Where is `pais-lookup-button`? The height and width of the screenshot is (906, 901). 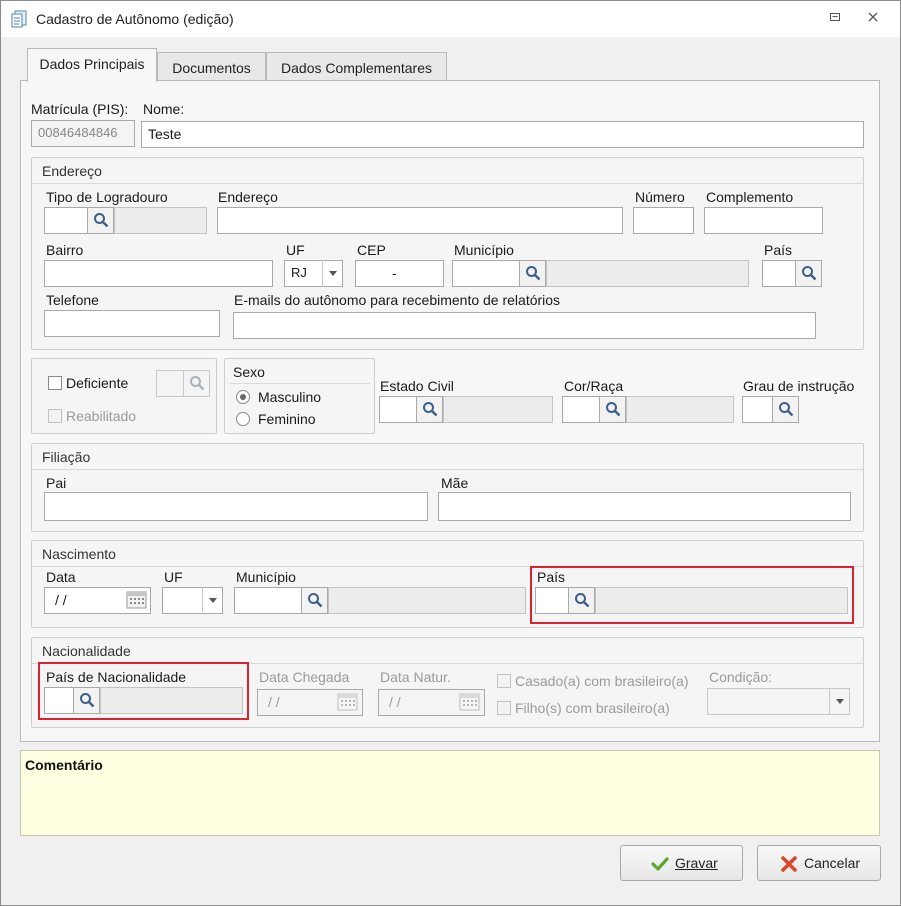 pais-lookup-button is located at coordinates (808, 273).